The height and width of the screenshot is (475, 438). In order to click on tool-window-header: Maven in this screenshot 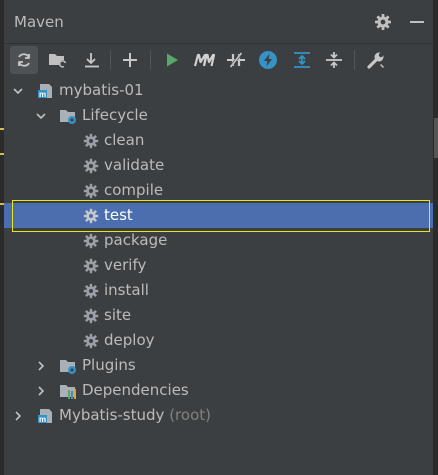, I will do `click(218, 22)`.